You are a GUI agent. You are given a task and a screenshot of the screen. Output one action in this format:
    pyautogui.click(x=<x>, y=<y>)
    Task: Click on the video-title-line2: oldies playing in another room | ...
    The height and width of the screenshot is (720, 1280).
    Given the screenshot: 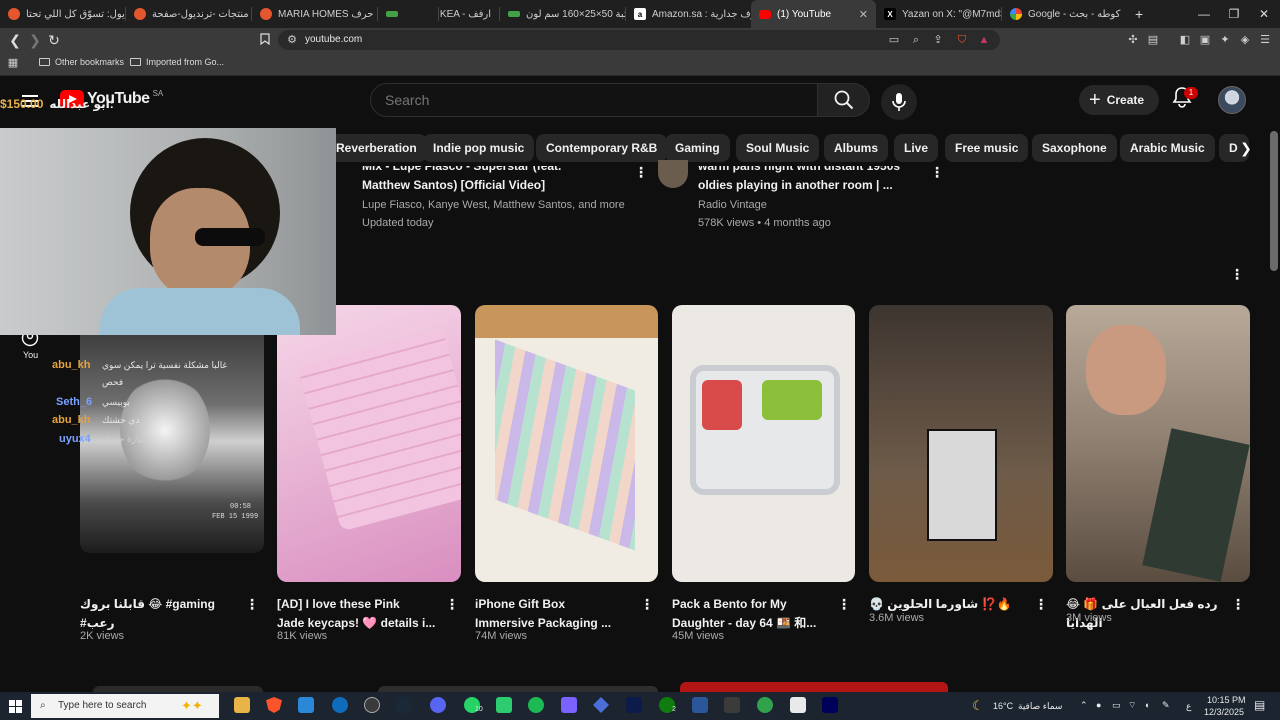 What is the action you would take?
    pyautogui.click(x=795, y=185)
    